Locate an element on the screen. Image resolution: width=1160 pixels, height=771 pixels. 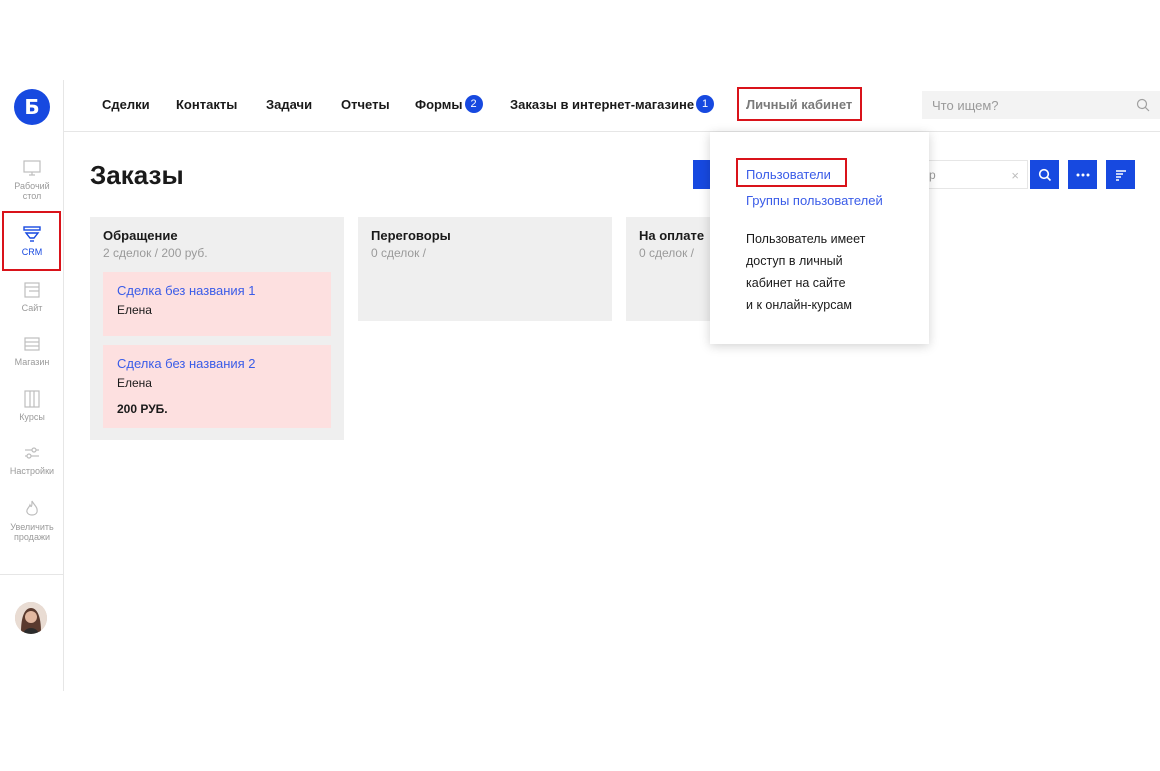
settings-sliders-icon is located at coordinates (32, 453).